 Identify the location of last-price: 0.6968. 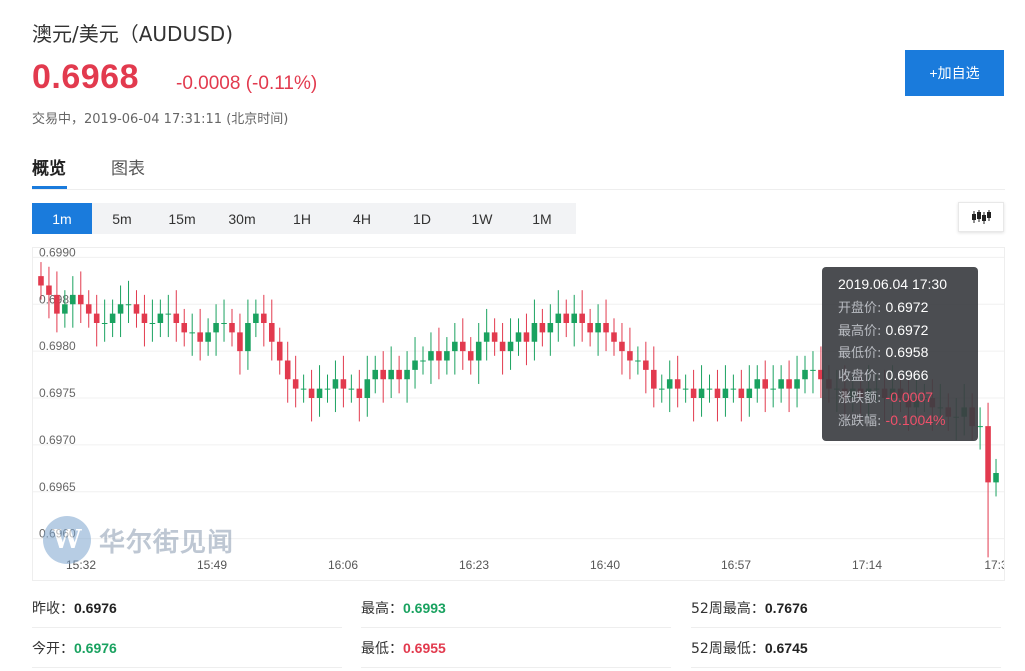
(85, 77).